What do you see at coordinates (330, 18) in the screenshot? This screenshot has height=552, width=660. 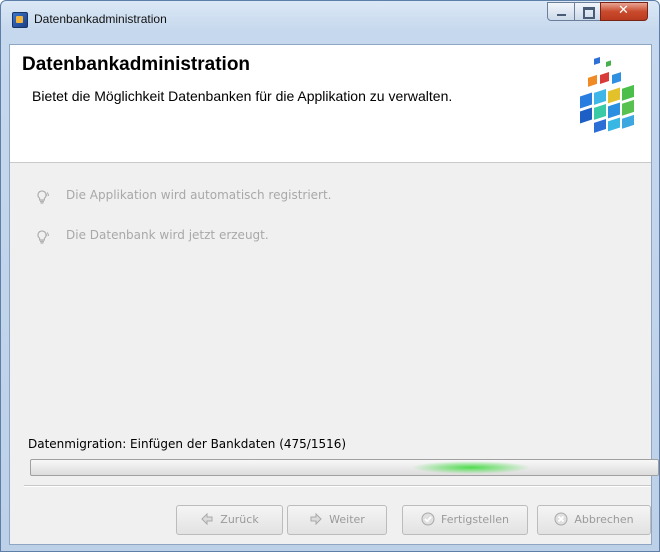 I see `title-bar: Datenbankadministration ✕` at bounding box center [330, 18].